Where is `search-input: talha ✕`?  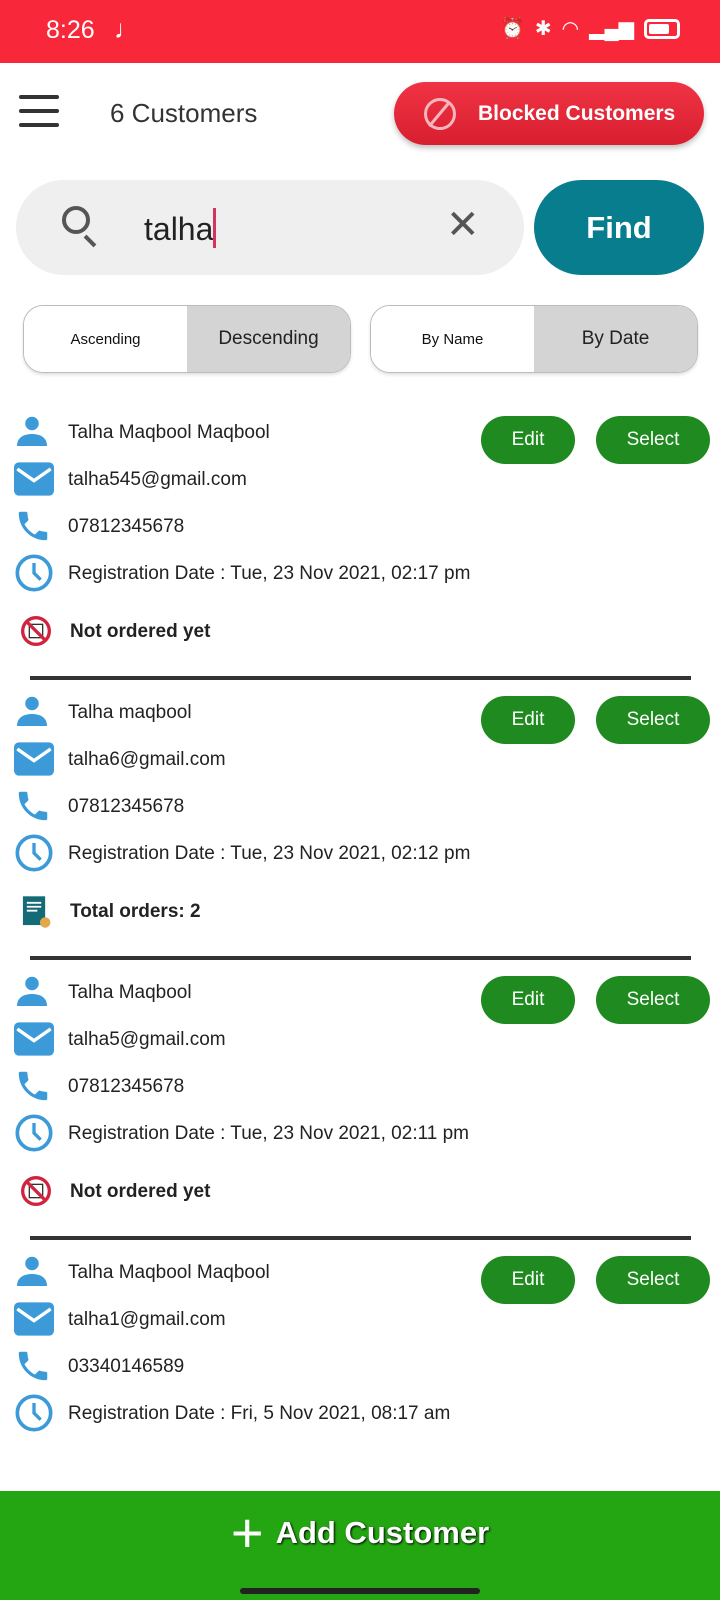
search-input: talha ✕ is located at coordinates (270, 227).